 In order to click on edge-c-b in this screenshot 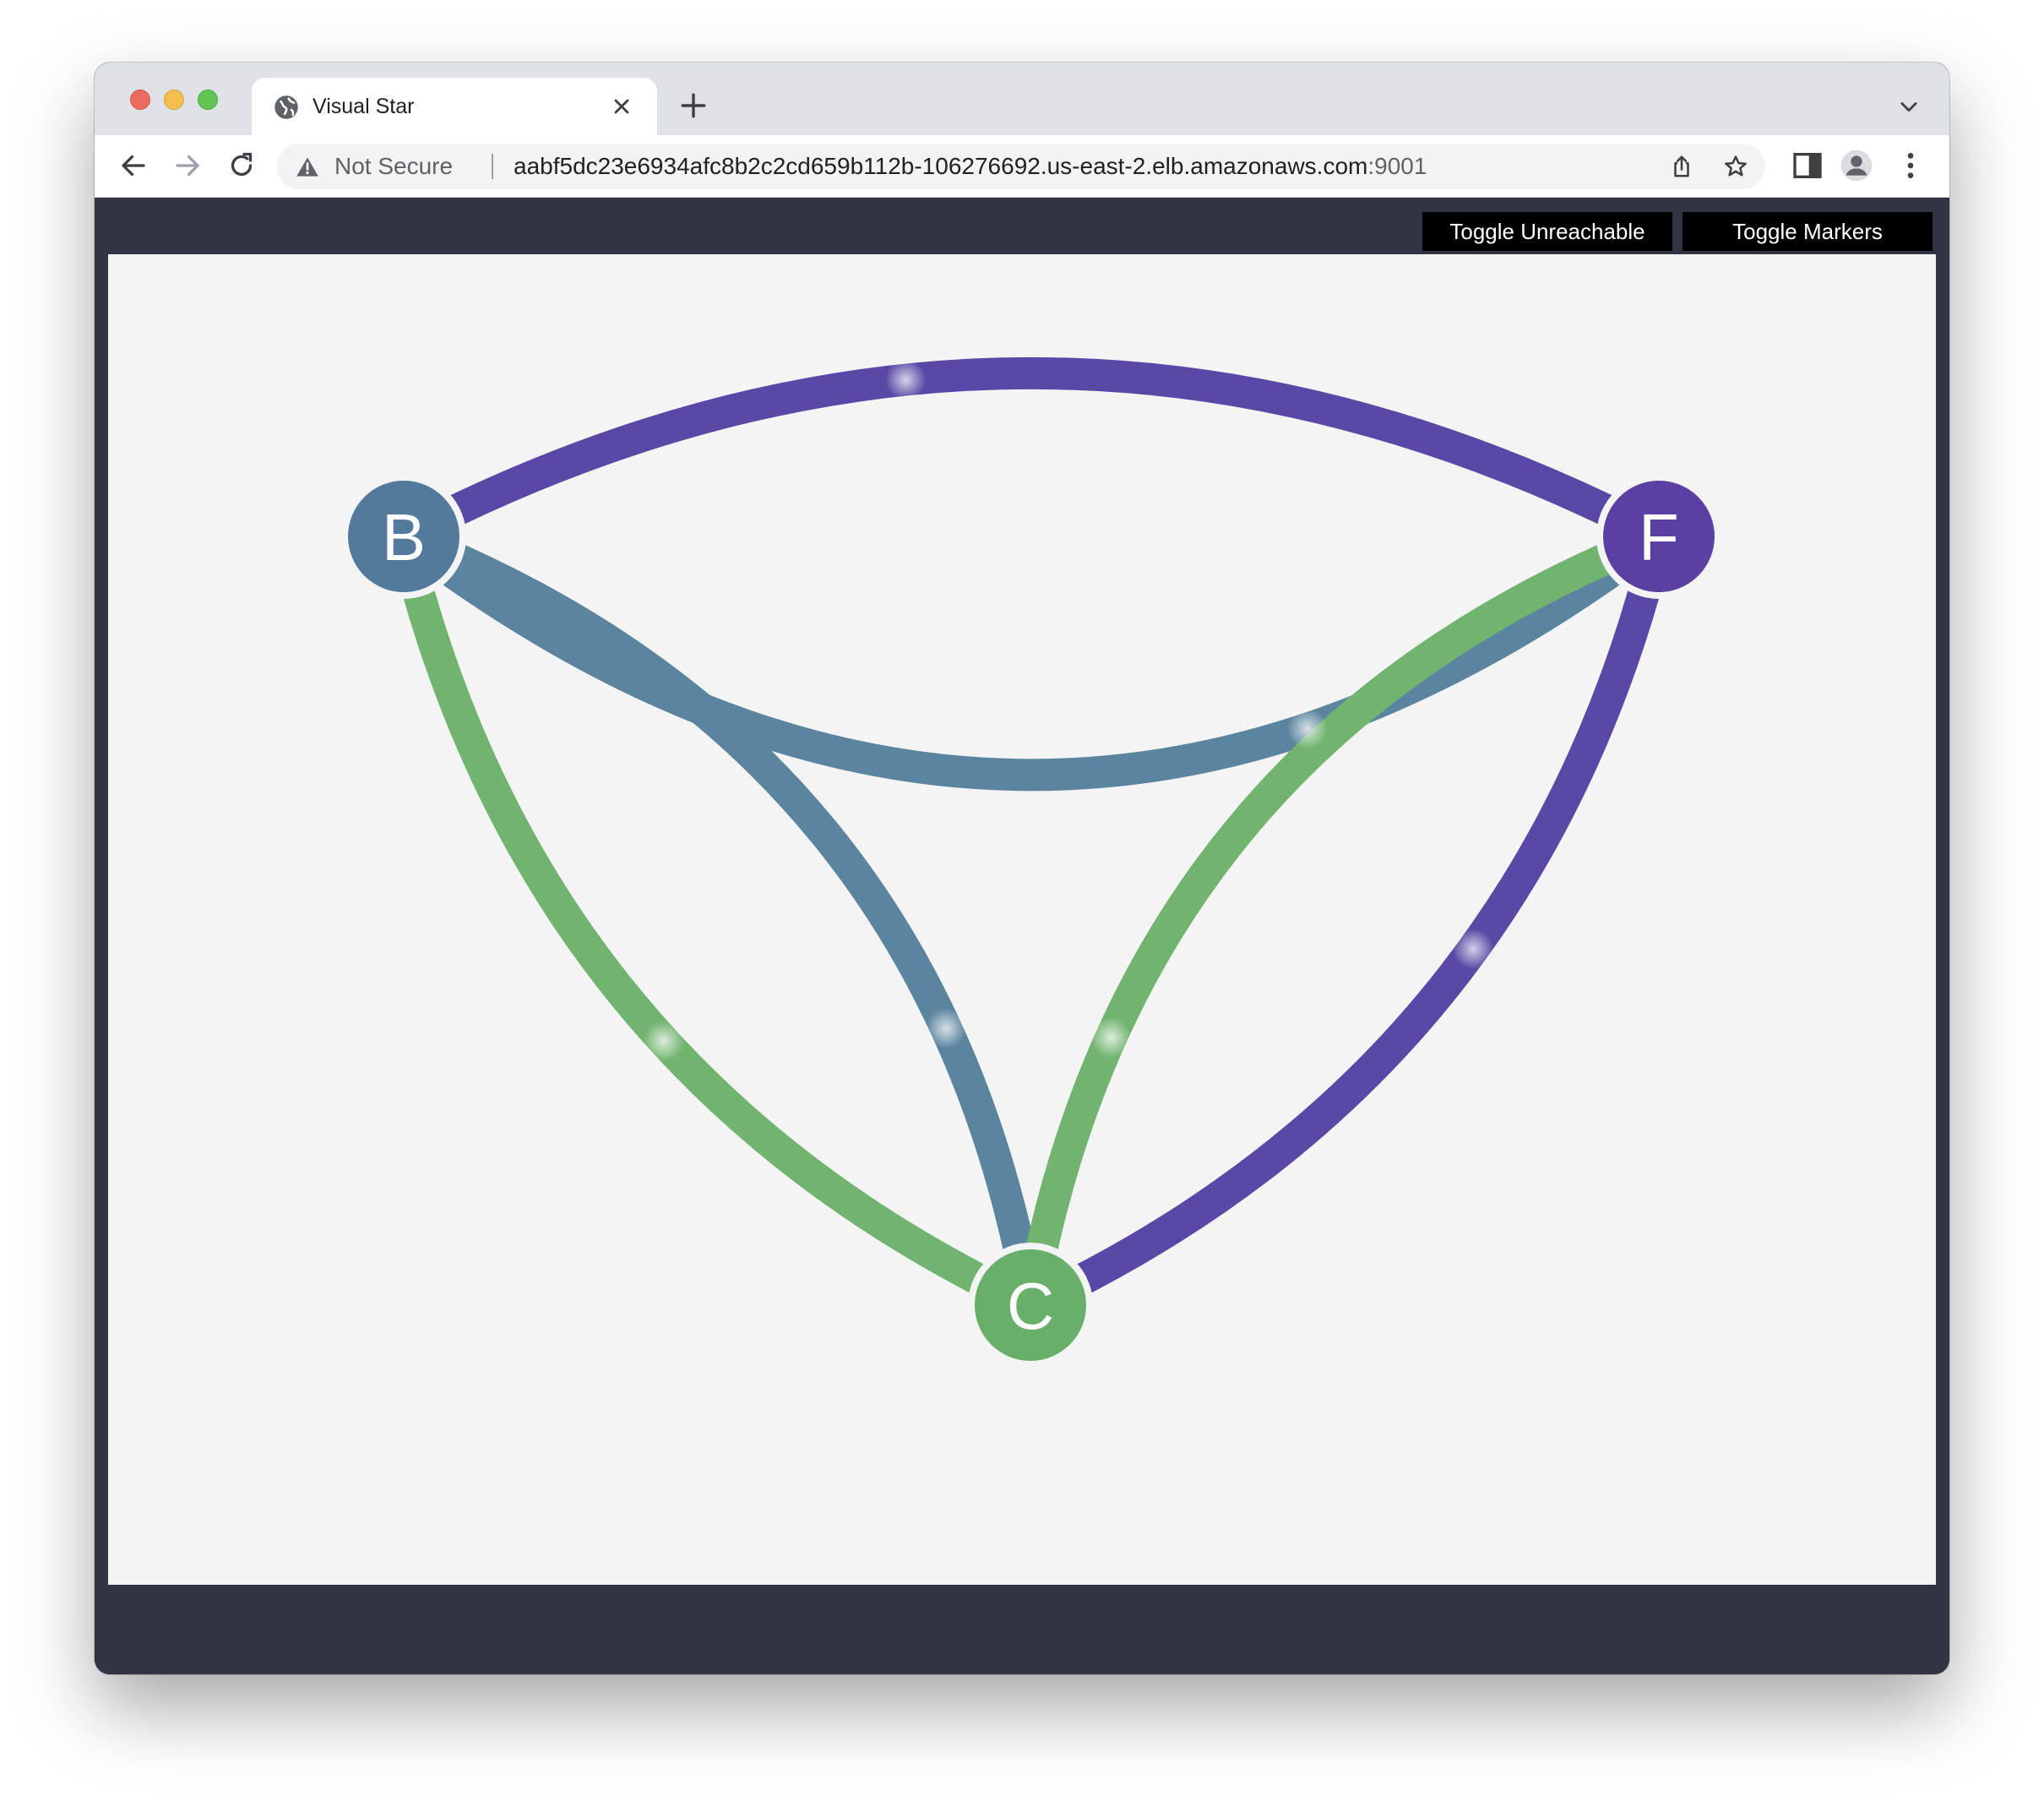, I will do `click(713, 926)`.